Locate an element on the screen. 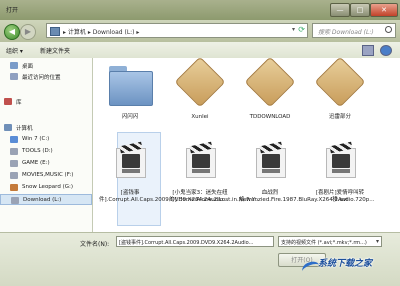  window-title: 打开 is located at coordinates (12, 10).